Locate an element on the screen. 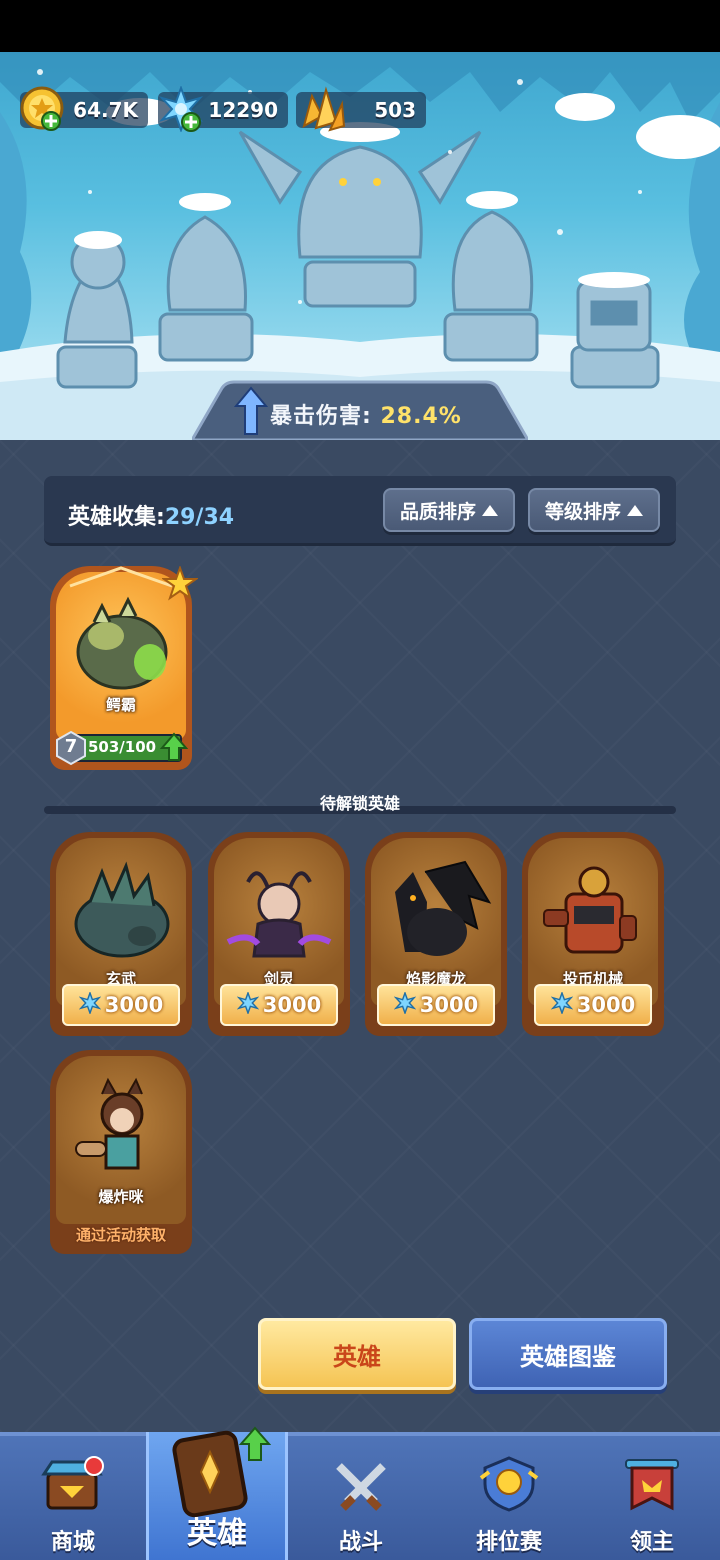 The height and width of the screenshot is (1560, 720). hero-level: 7 is located at coordinates (71, 746).